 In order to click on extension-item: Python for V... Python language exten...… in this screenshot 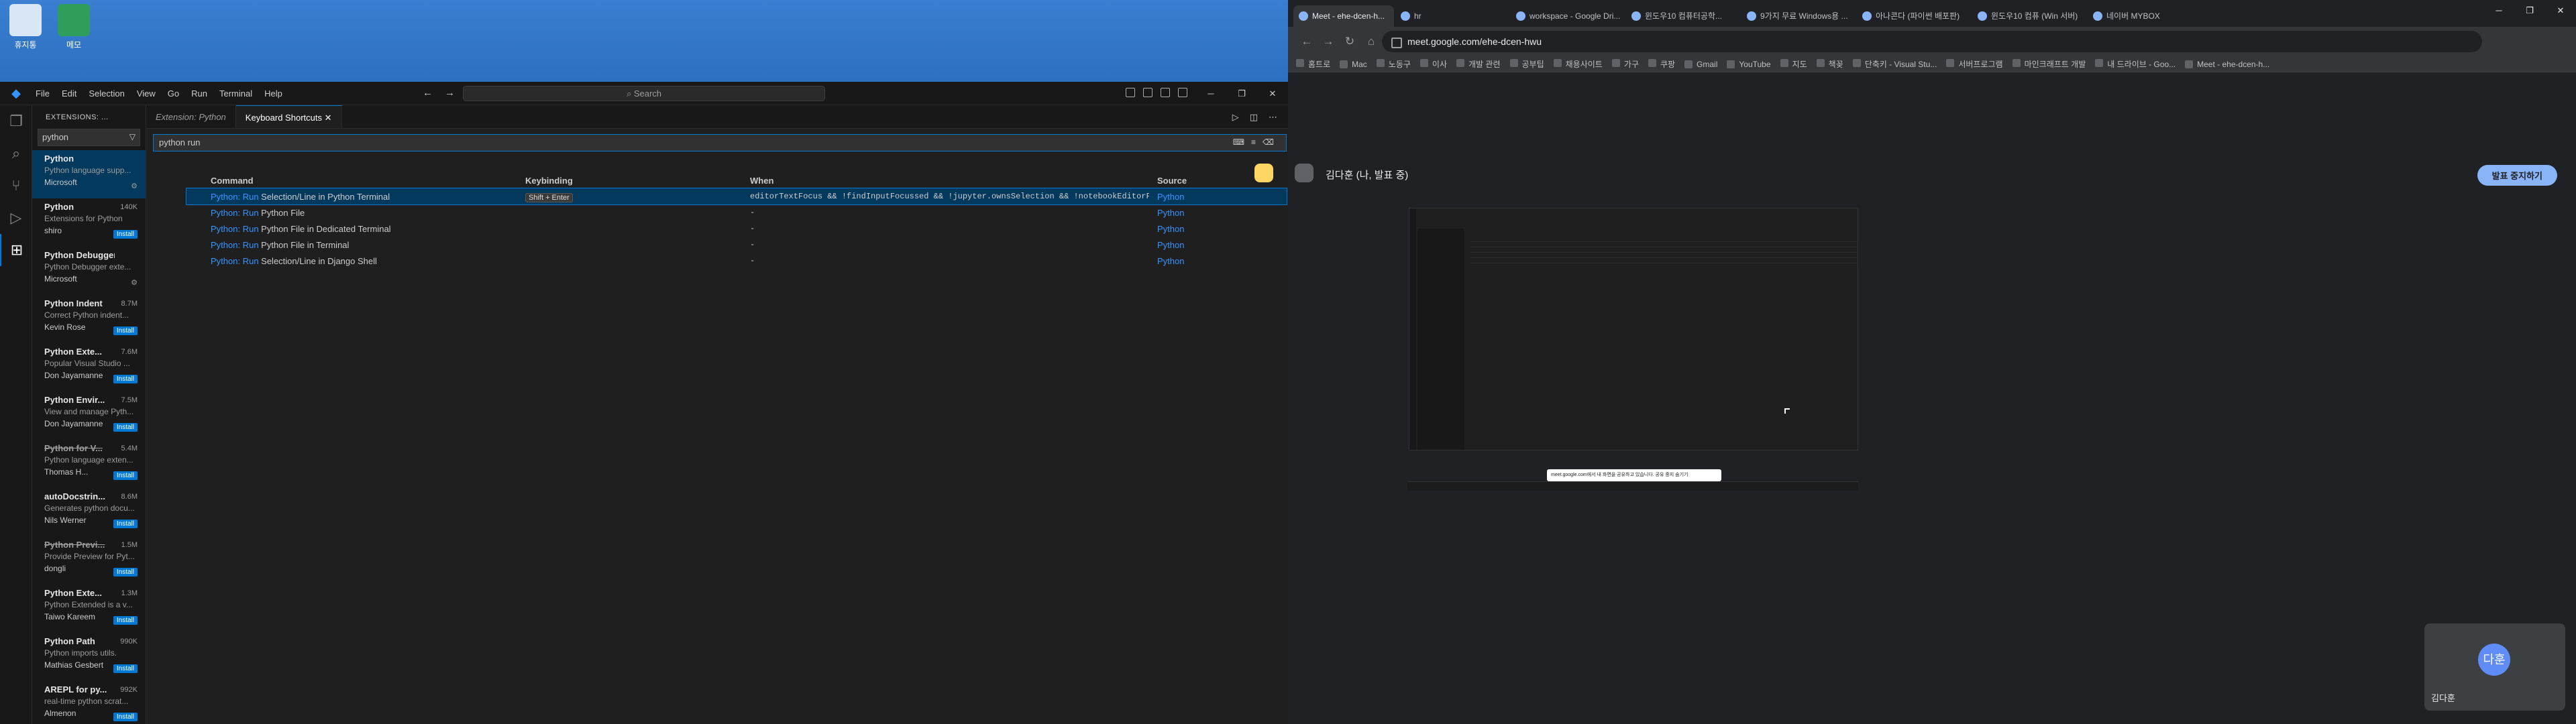, I will do `click(89, 464)`.